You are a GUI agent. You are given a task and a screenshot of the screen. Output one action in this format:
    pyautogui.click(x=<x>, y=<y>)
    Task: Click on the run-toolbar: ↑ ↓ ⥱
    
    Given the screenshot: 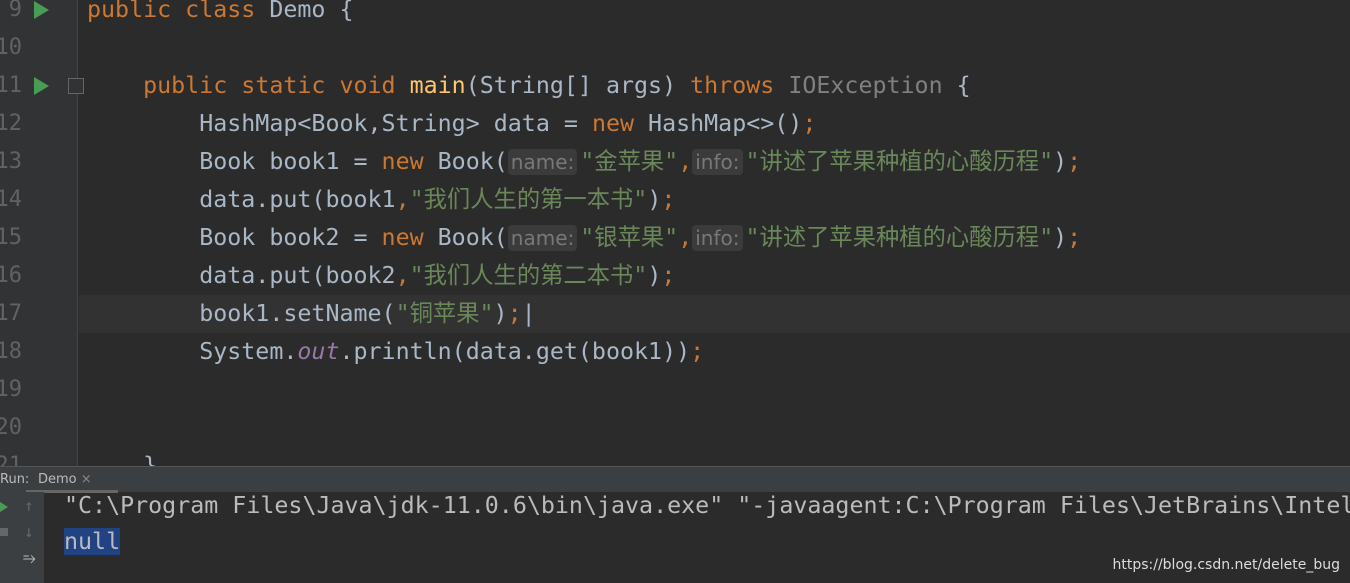 What is the action you would take?
    pyautogui.click(x=22, y=537)
    